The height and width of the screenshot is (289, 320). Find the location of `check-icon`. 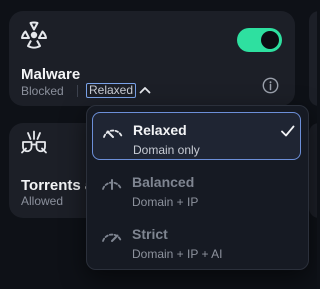

check-icon is located at coordinates (288, 131).